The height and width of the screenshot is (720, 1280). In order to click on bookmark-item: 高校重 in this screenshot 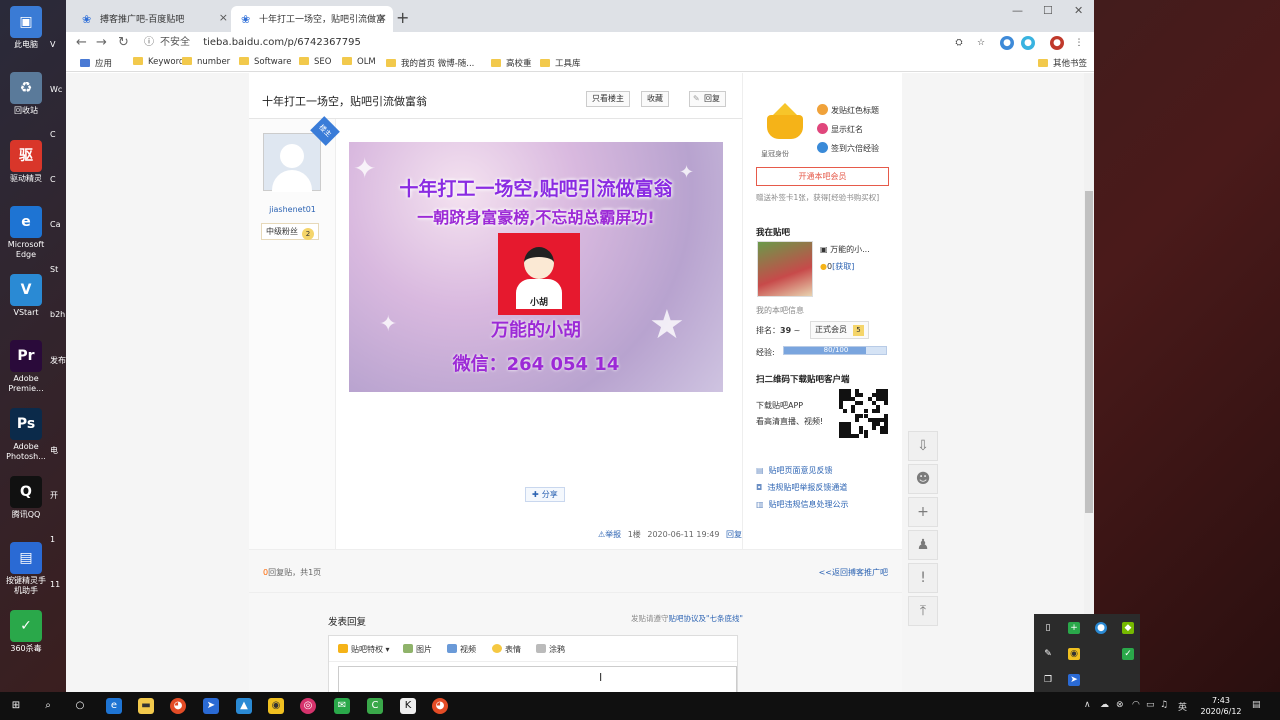, I will do `click(511, 63)`.